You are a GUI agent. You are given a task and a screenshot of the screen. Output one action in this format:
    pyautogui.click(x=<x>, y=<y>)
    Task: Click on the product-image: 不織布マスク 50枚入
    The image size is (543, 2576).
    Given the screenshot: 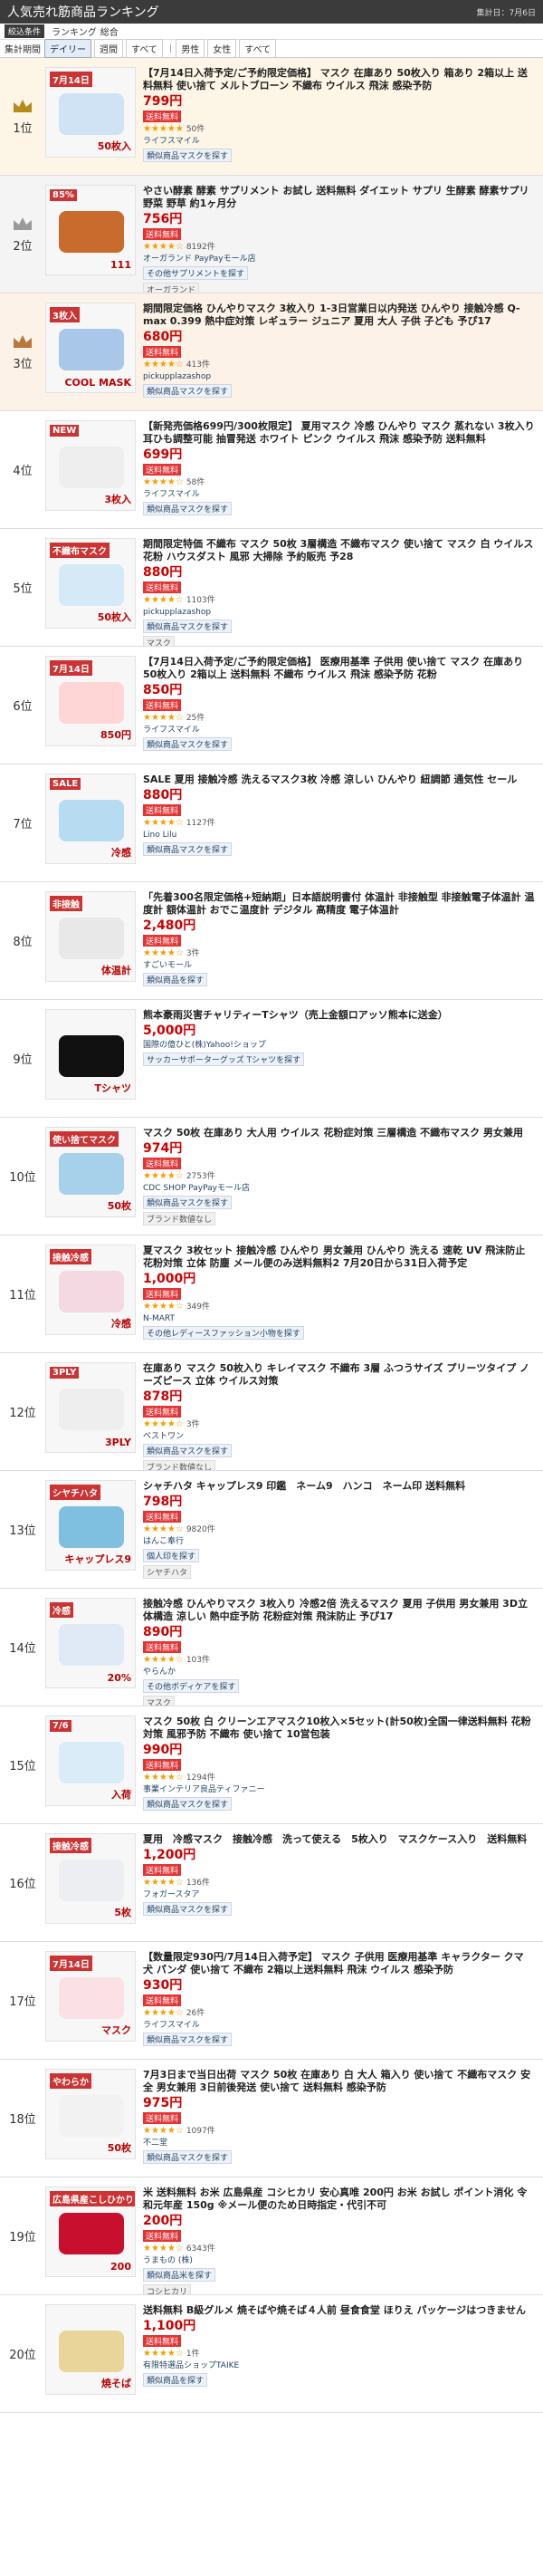 What is the action you would take?
    pyautogui.click(x=90, y=583)
    